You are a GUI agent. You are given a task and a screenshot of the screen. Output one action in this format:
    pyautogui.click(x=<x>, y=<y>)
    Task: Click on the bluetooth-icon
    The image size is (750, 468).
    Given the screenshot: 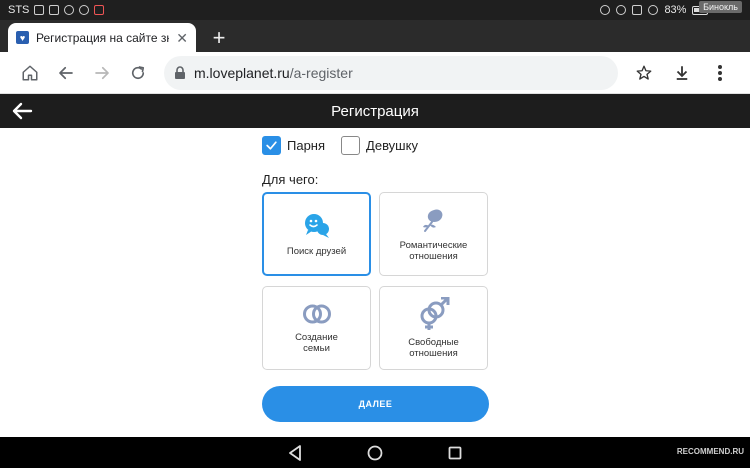 What is the action you would take?
    pyautogui.click(x=605, y=10)
    